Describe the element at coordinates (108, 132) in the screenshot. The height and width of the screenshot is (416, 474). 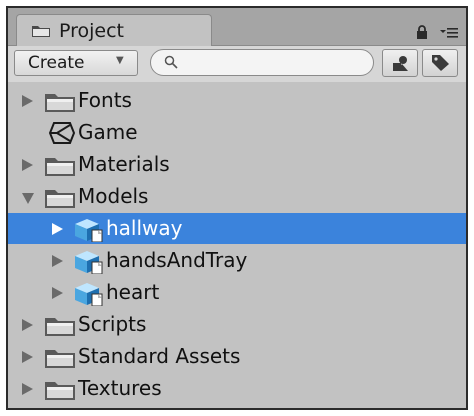
I see `tree-item-label: Game` at that location.